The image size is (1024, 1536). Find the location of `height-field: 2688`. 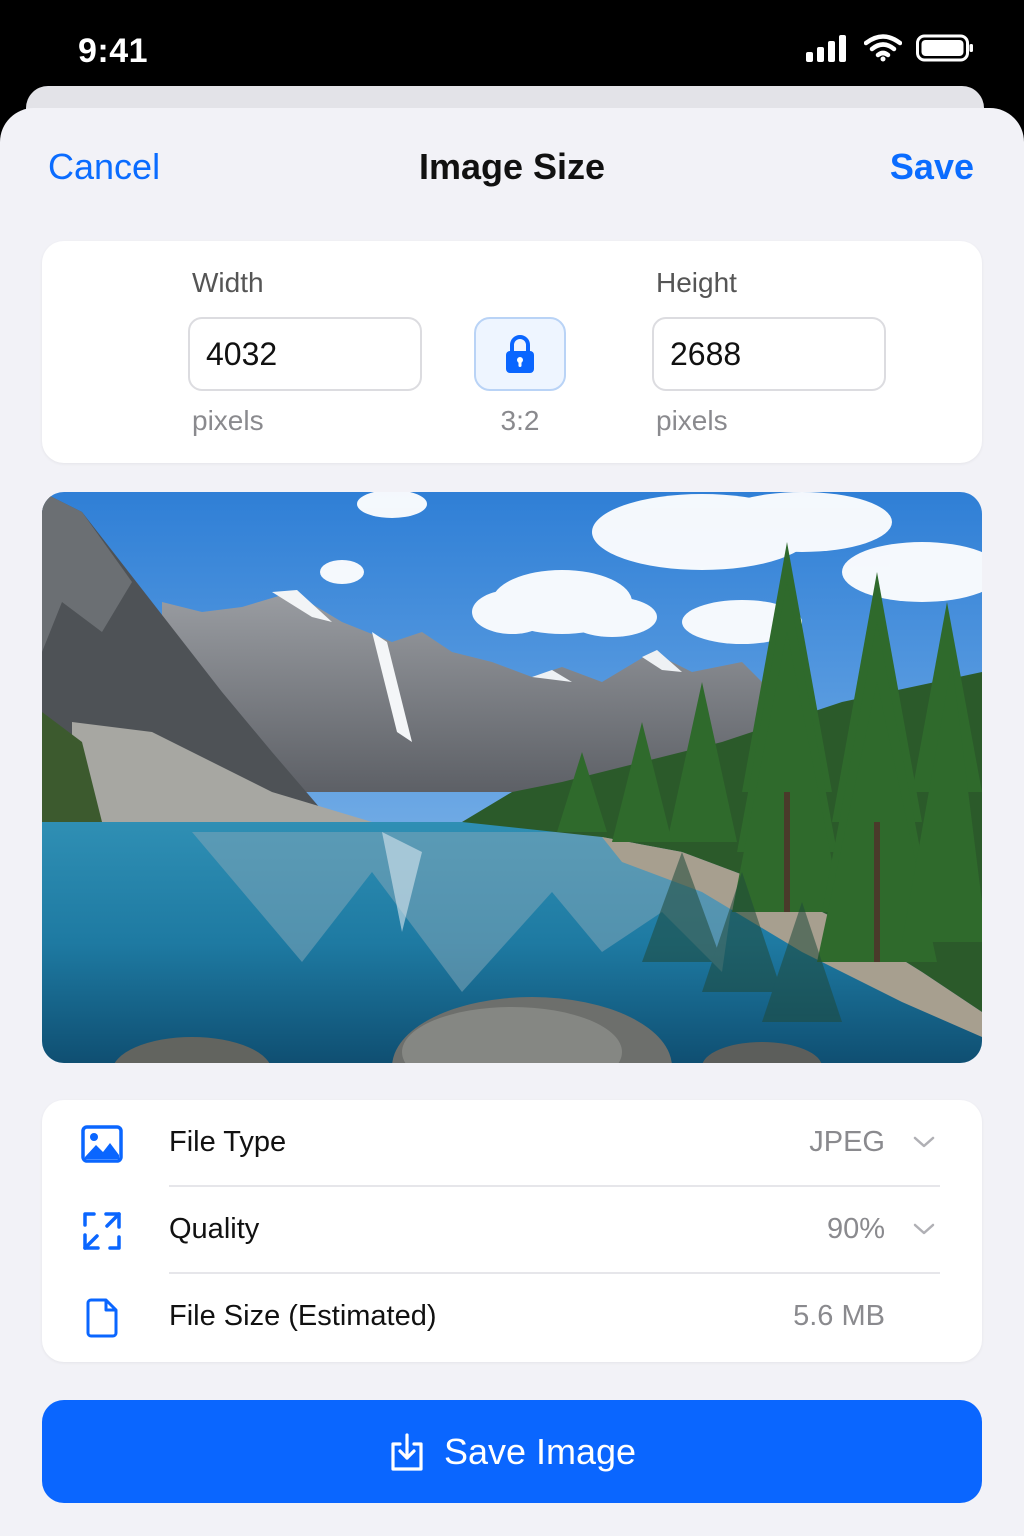

height-field: 2688 is located at coordinates (769, 354).